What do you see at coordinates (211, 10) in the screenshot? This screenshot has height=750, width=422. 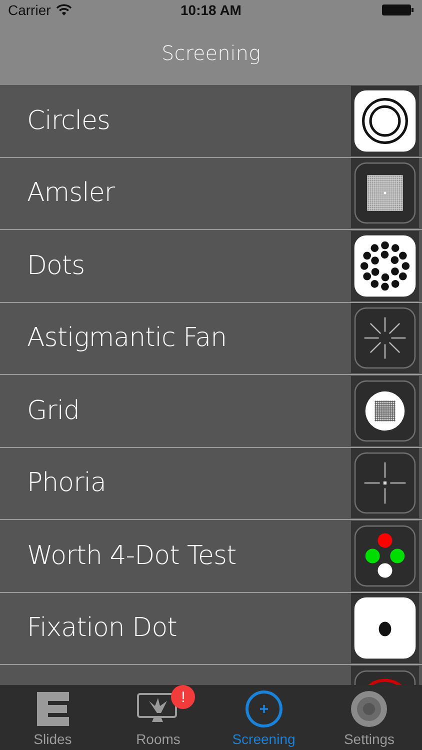 I see `clock-time: 10:18 AM` at bounding box center [211, 10].